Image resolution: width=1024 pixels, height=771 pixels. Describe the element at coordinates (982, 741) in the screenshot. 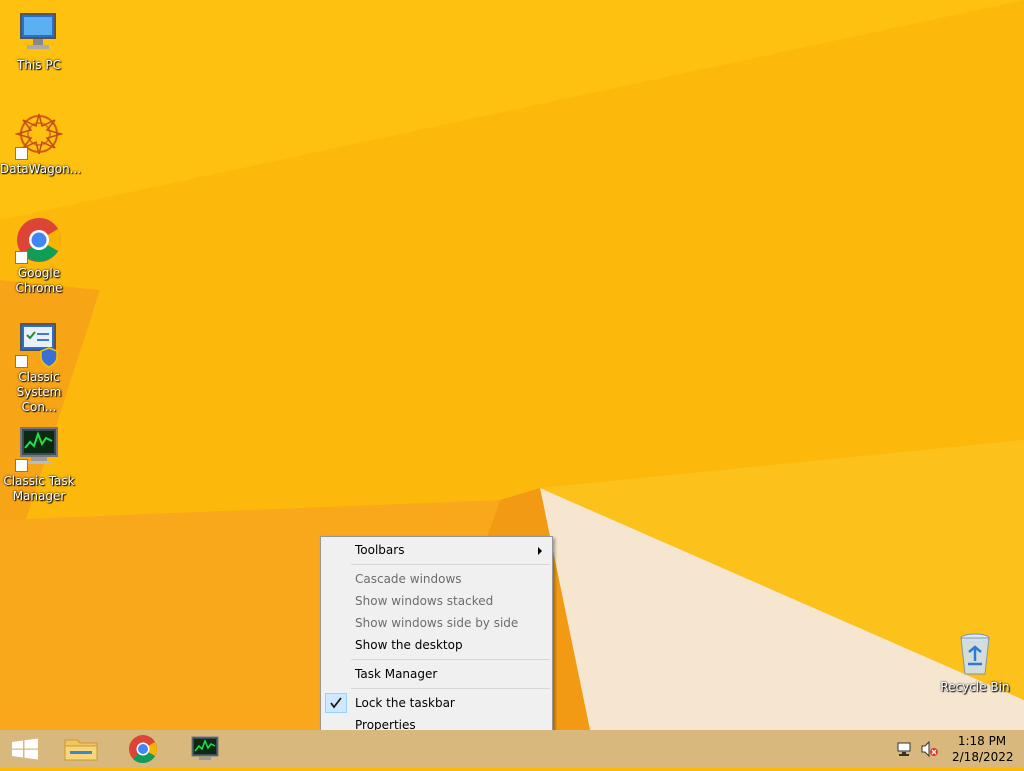

I see `clock-time: 1:18 PM` at that location.